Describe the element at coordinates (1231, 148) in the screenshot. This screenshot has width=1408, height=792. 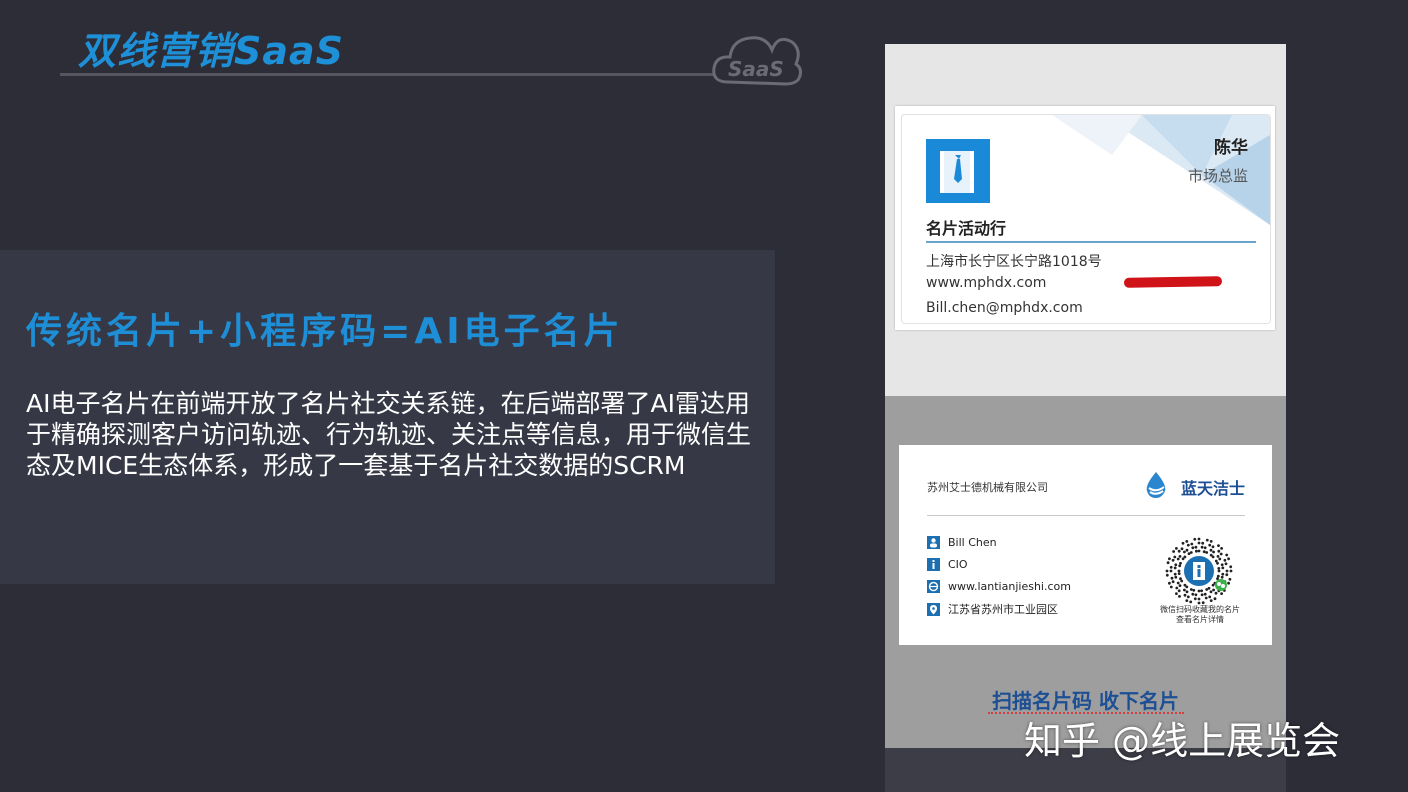
I see `card-holder-name: 陈华` at that location.